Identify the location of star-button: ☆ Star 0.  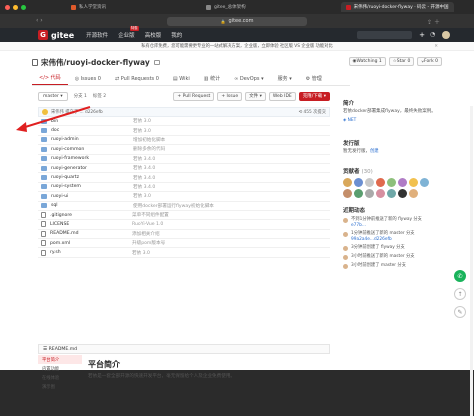
(401, 61).